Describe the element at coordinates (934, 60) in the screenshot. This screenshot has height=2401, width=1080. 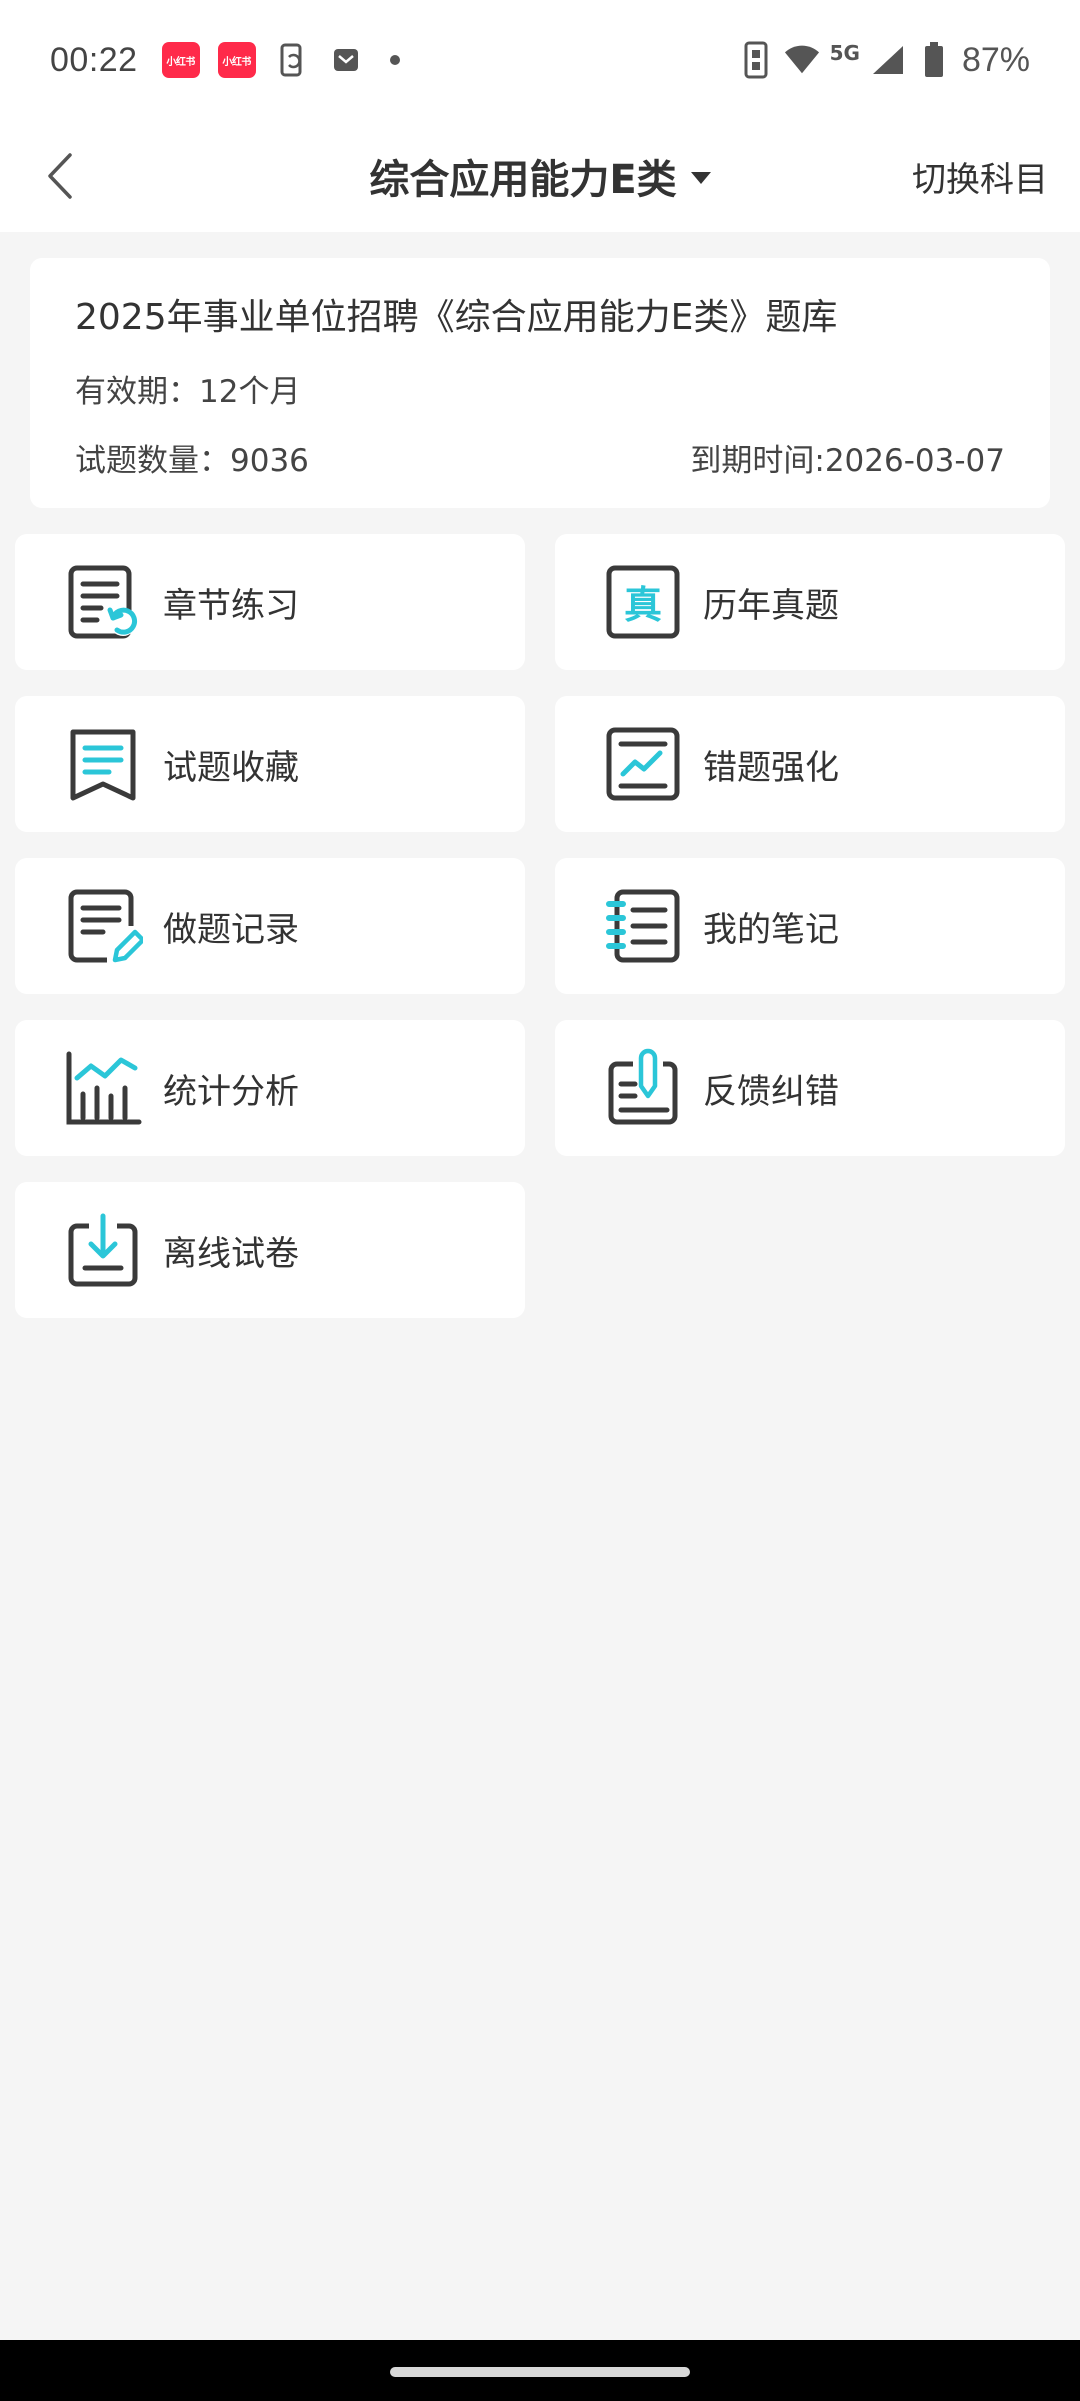
I see `battery-icon` at that location.